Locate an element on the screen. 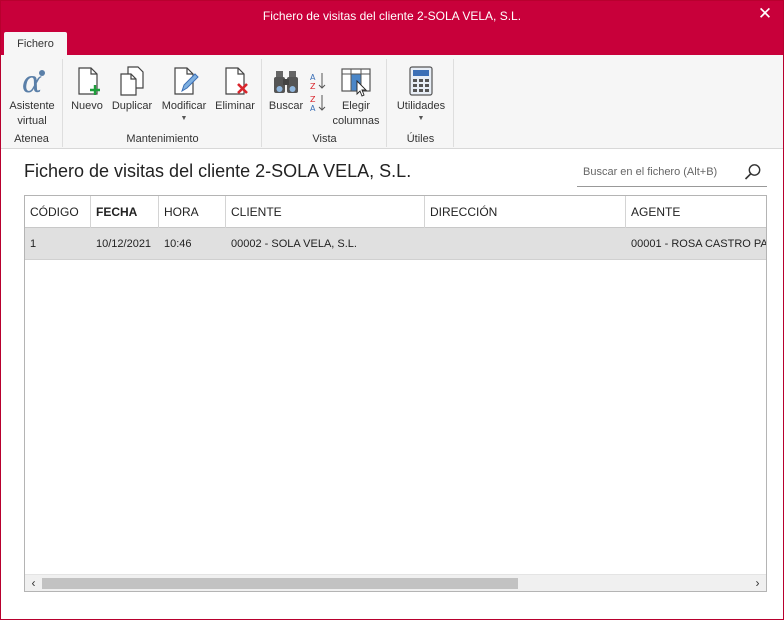 The height and width of the screenshot is (620, 784). eliminar-label: Eliminar is located at coordinates (235, 106).